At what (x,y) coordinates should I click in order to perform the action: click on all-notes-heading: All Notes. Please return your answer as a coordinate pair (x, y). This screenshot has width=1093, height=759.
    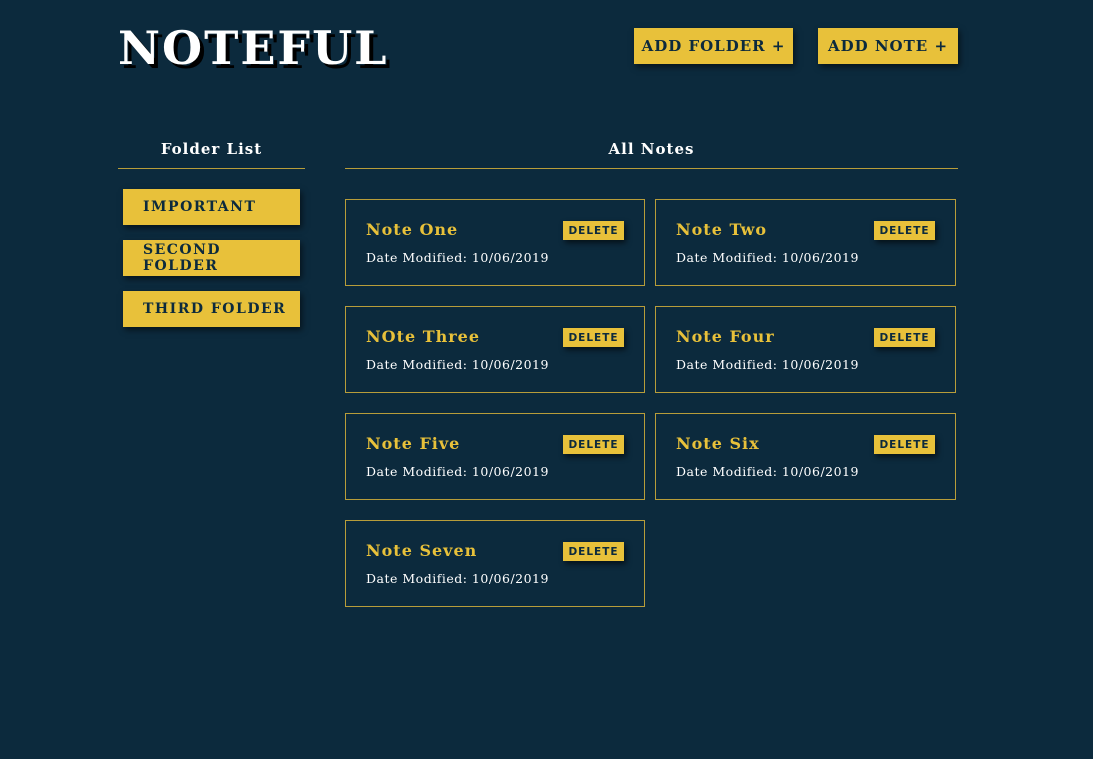
    Looking at the image, I should click on (651, 149).